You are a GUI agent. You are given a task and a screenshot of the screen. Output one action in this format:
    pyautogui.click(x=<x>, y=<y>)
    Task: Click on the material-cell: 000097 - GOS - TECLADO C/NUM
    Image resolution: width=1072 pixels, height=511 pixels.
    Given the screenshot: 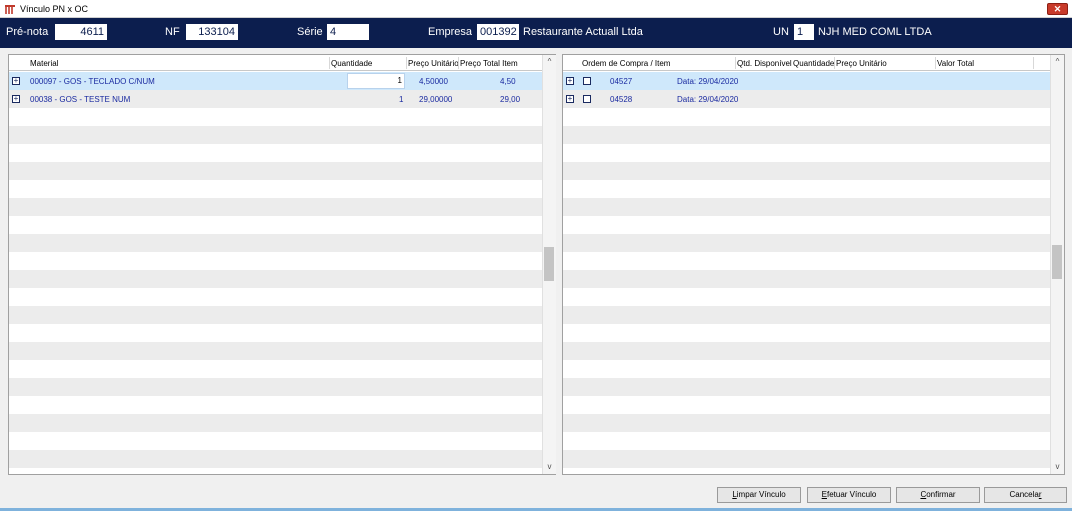 What is the action you would take?
    pyautogui.click(x=92, y=81)
    